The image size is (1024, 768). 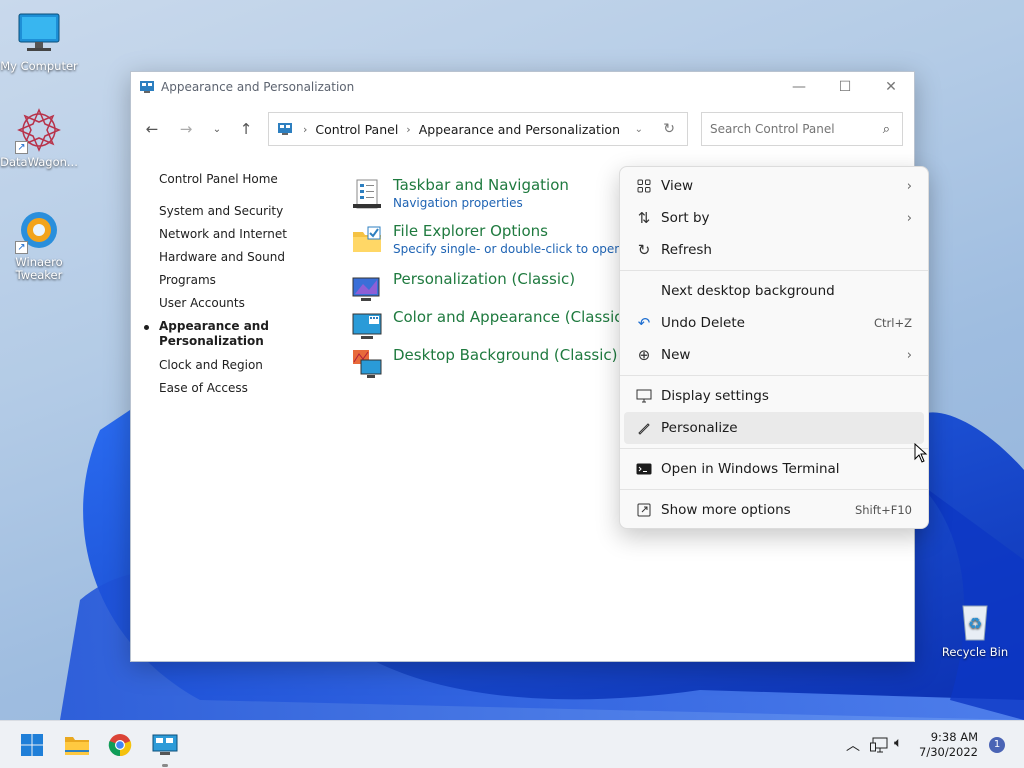 I want to click on search-icon: ⌕, so click(x=886, y=129).